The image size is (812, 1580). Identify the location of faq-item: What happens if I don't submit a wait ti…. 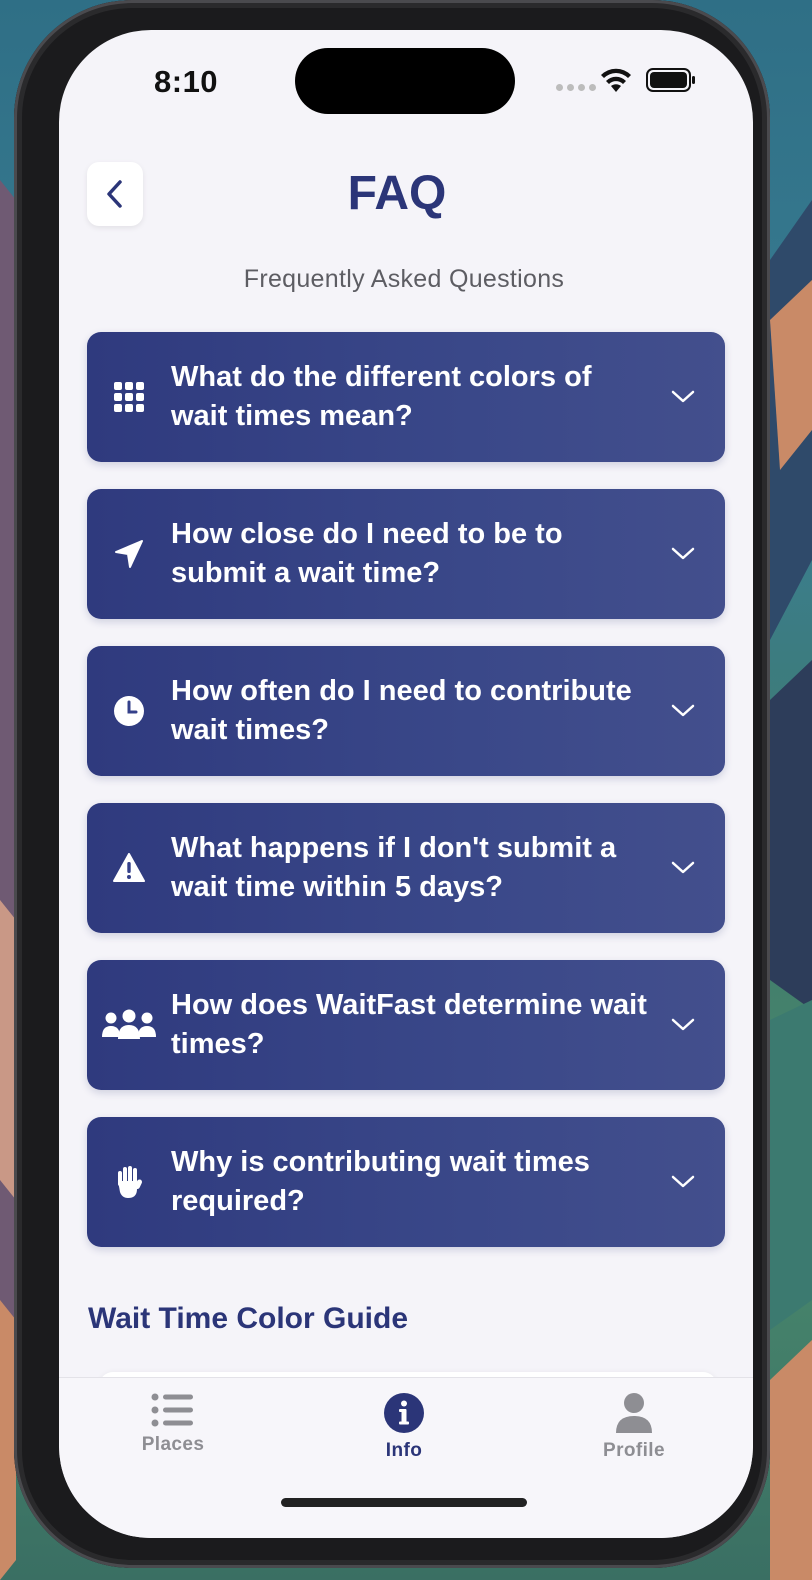
(406, 868).